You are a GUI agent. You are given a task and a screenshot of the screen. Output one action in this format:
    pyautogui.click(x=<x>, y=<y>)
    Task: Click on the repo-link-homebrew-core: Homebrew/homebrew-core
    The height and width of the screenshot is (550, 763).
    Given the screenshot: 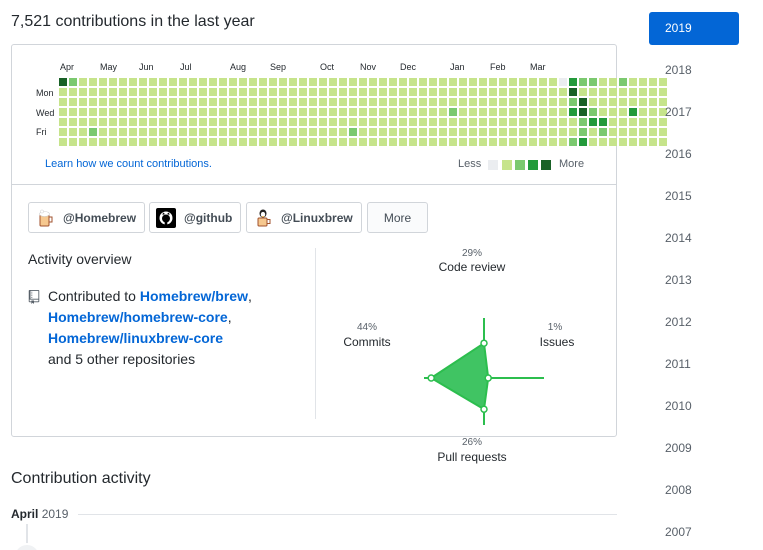 What is the action you would take?
    pyautogui.click(x=138, y=317)
    